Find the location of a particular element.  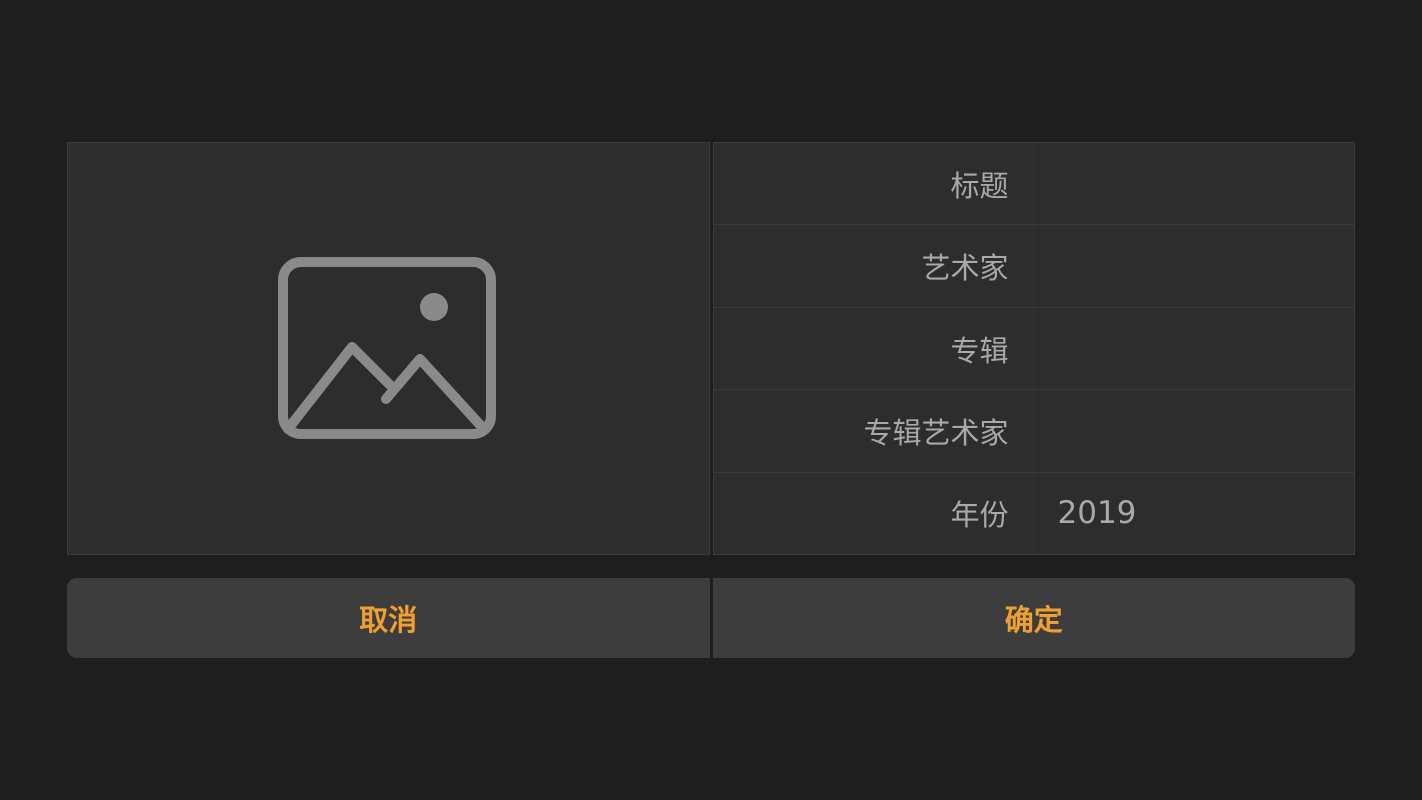

year-input: 2019 is located at coordinates (1194, 513).